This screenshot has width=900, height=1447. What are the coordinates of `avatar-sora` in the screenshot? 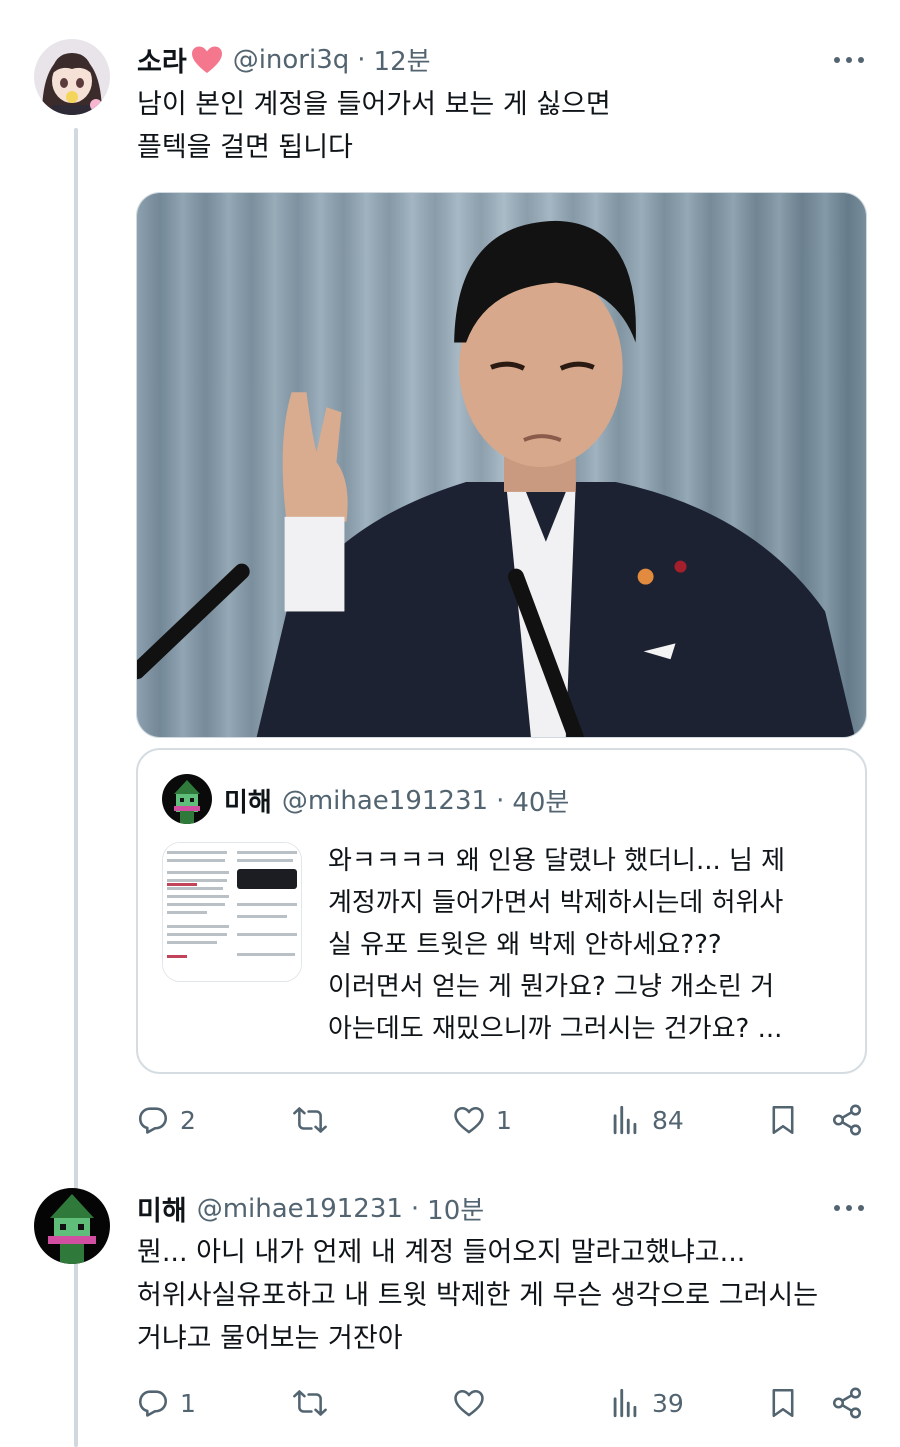 It's located at (72, 77).